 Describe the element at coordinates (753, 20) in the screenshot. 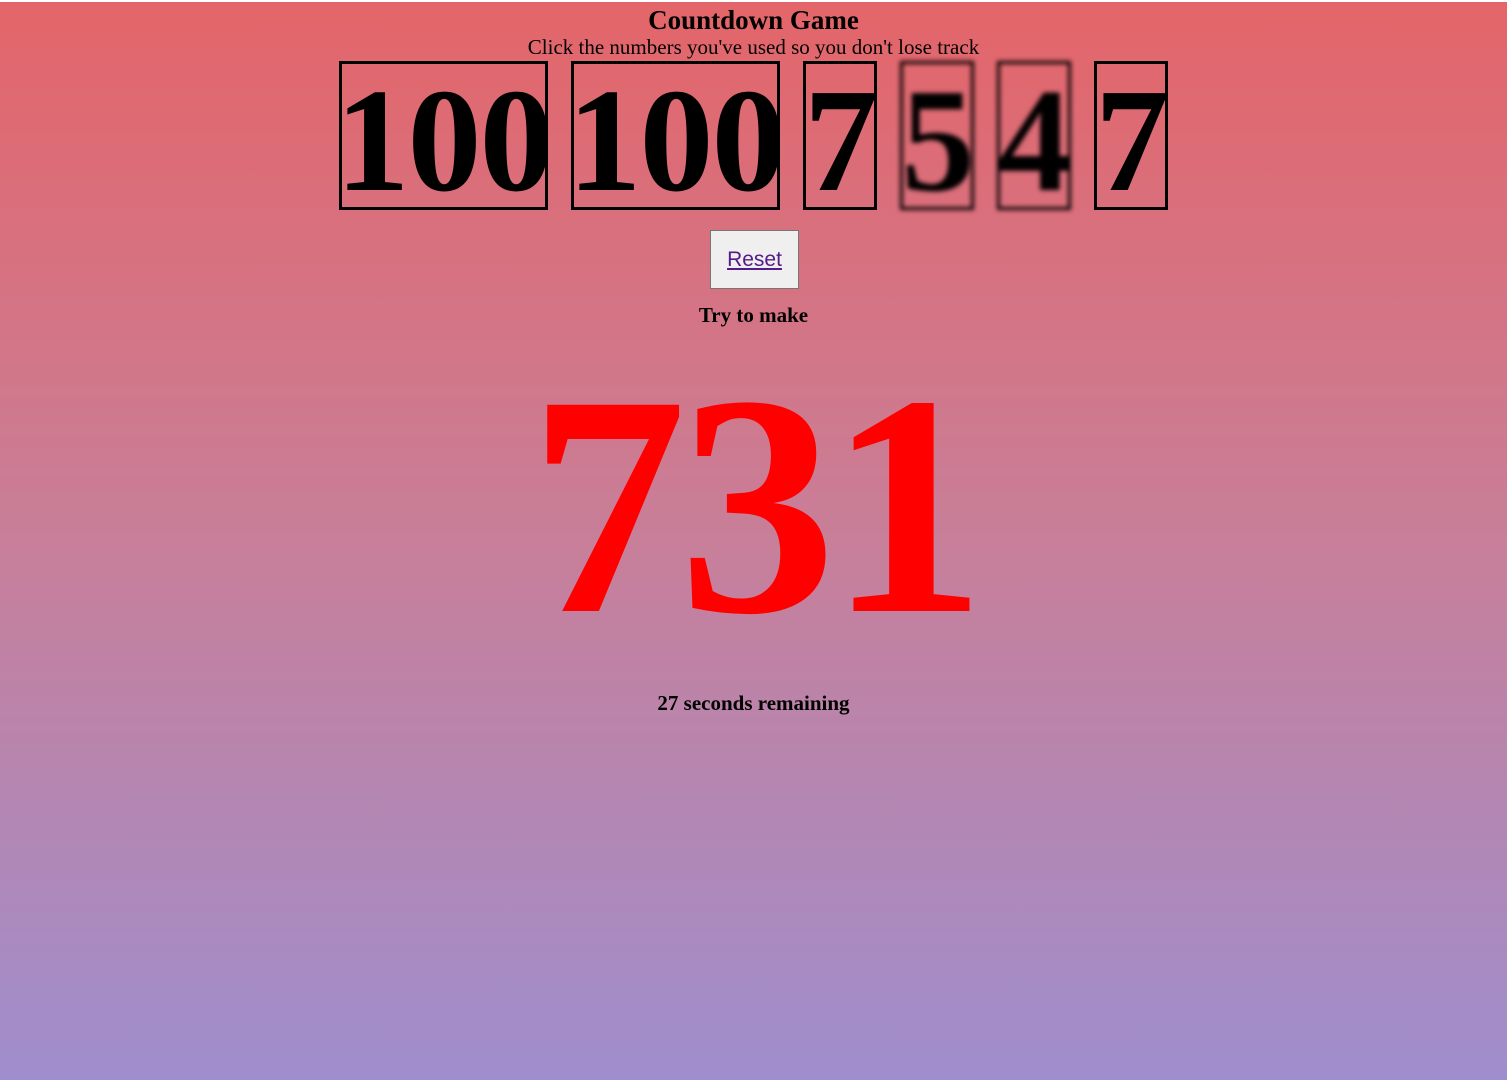

I see `page-title: Countdown Game` at that location.